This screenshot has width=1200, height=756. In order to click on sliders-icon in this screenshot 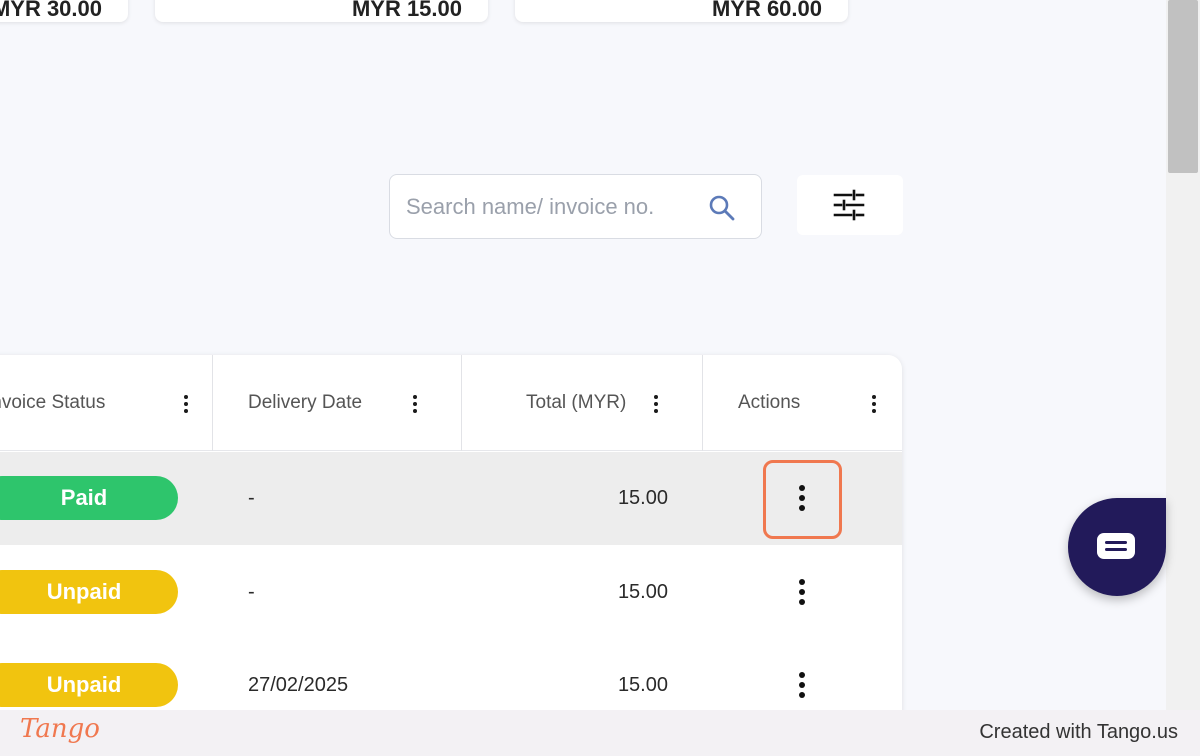, I will do `click(849, 205)`.